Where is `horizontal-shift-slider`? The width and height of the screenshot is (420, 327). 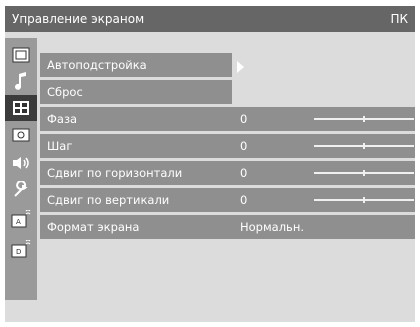
horizontal-shift-slider is located at coordinates (364, 173).